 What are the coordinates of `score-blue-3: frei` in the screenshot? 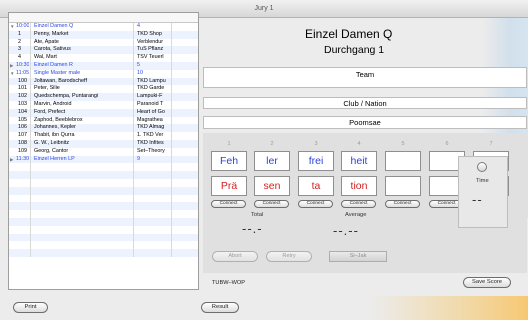 It's located at (316, 161).